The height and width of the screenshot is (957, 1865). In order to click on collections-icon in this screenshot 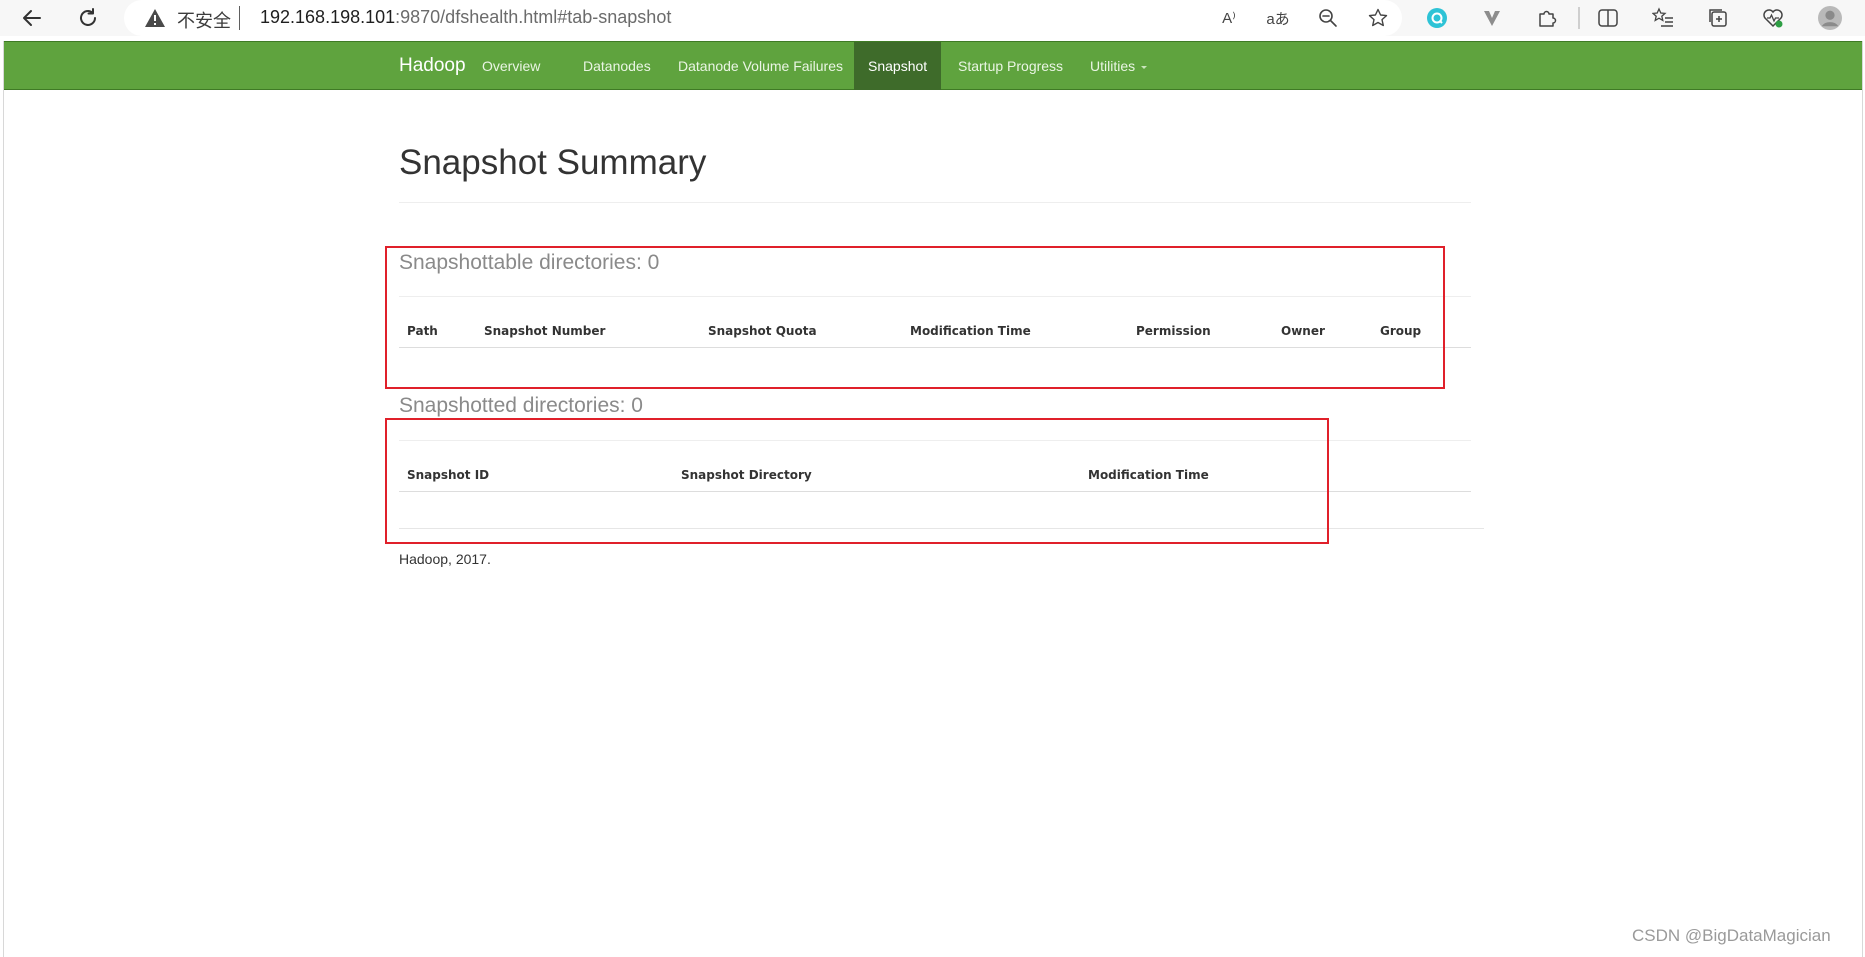, I will do `click(1718, 18)`.